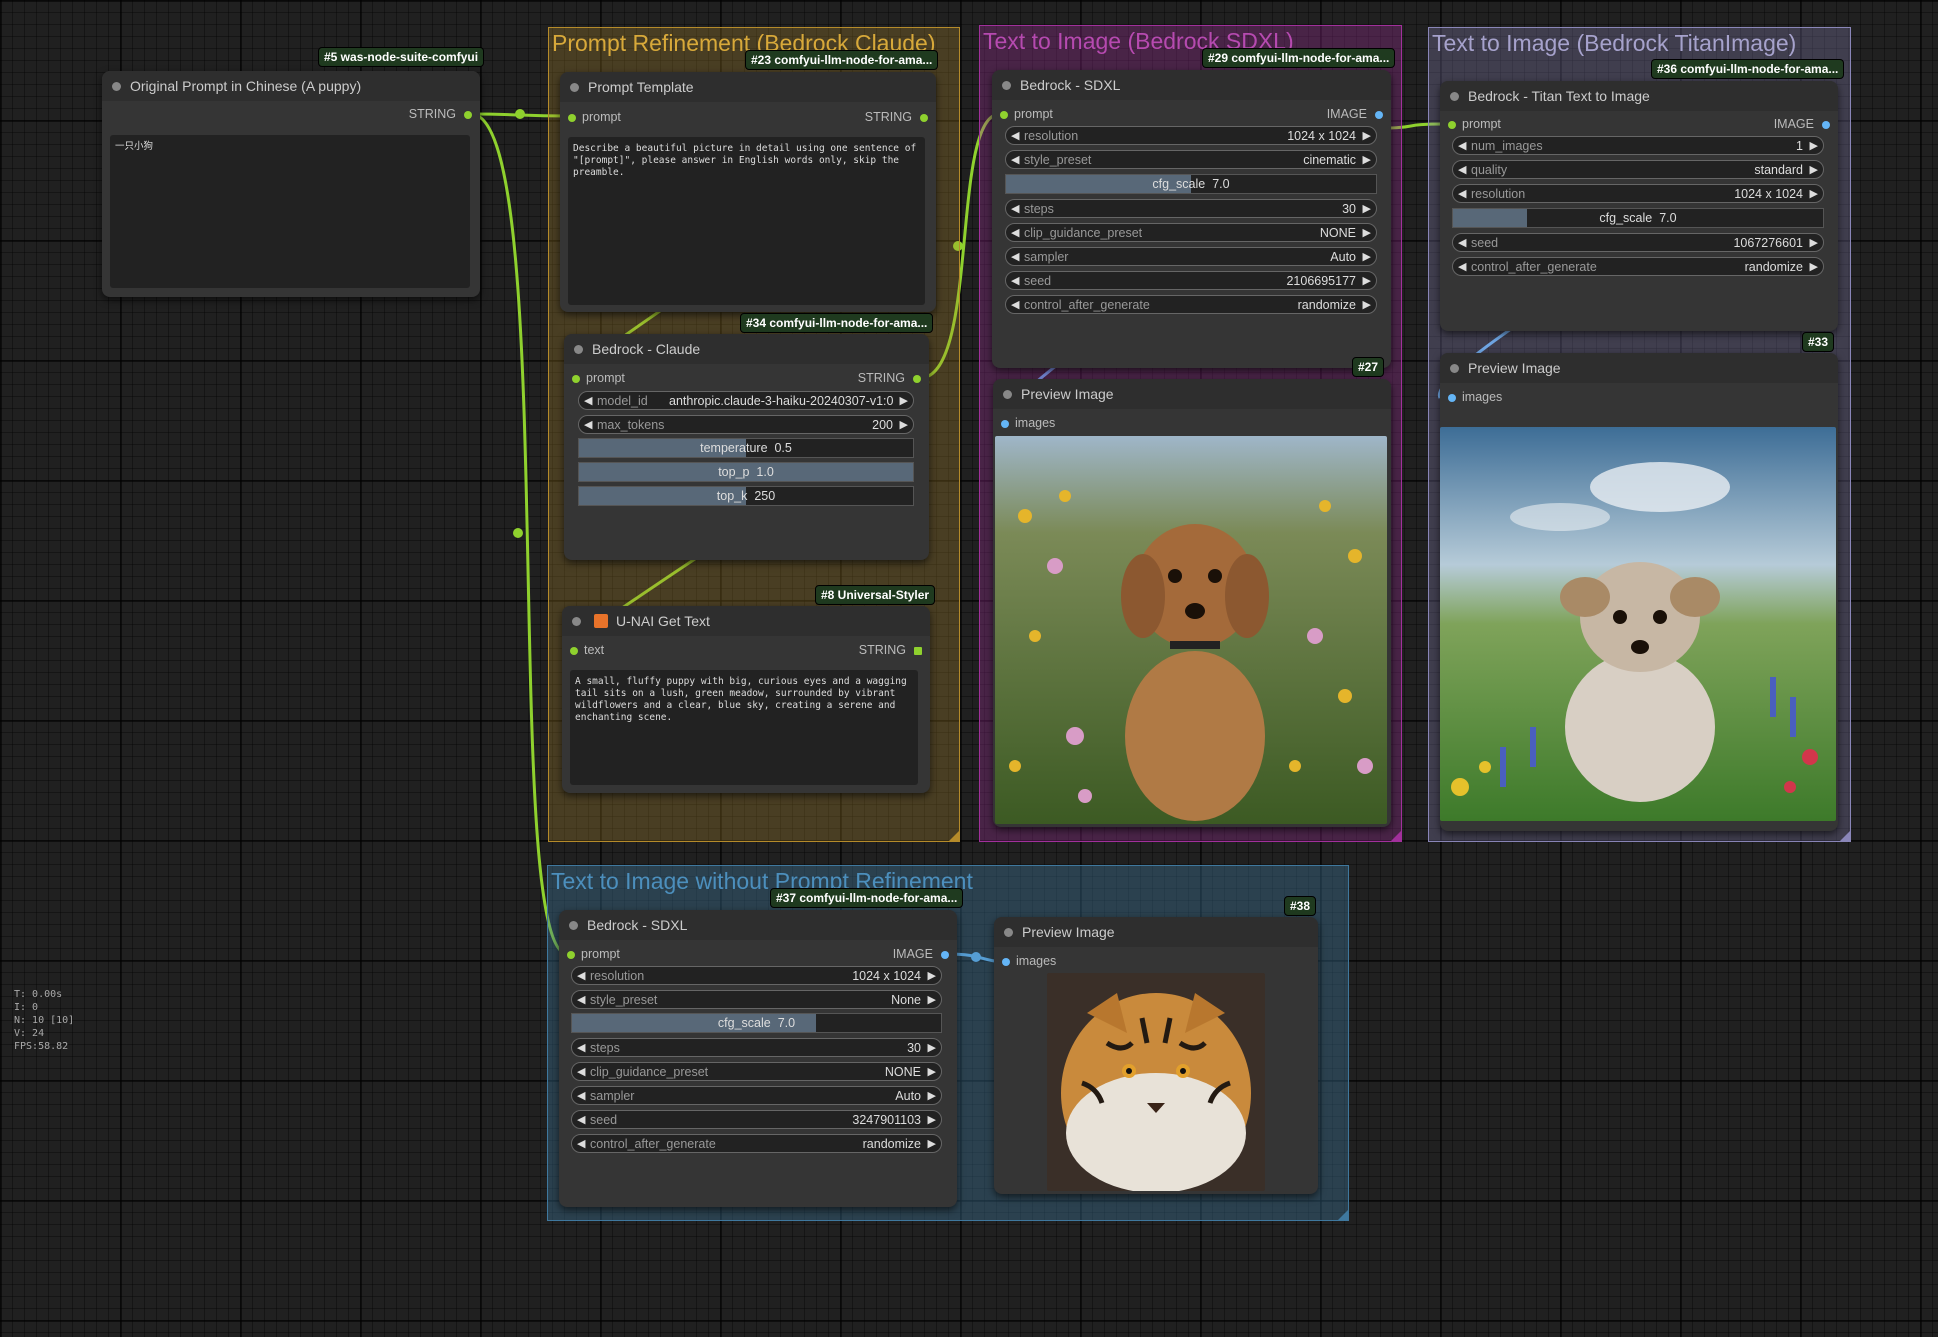 The height and width of the screenshot is (1337, 1938). Describe the element at coordinates (1638, 624) in the screenshot. I see `generated-titan-puppy-image` at that location.